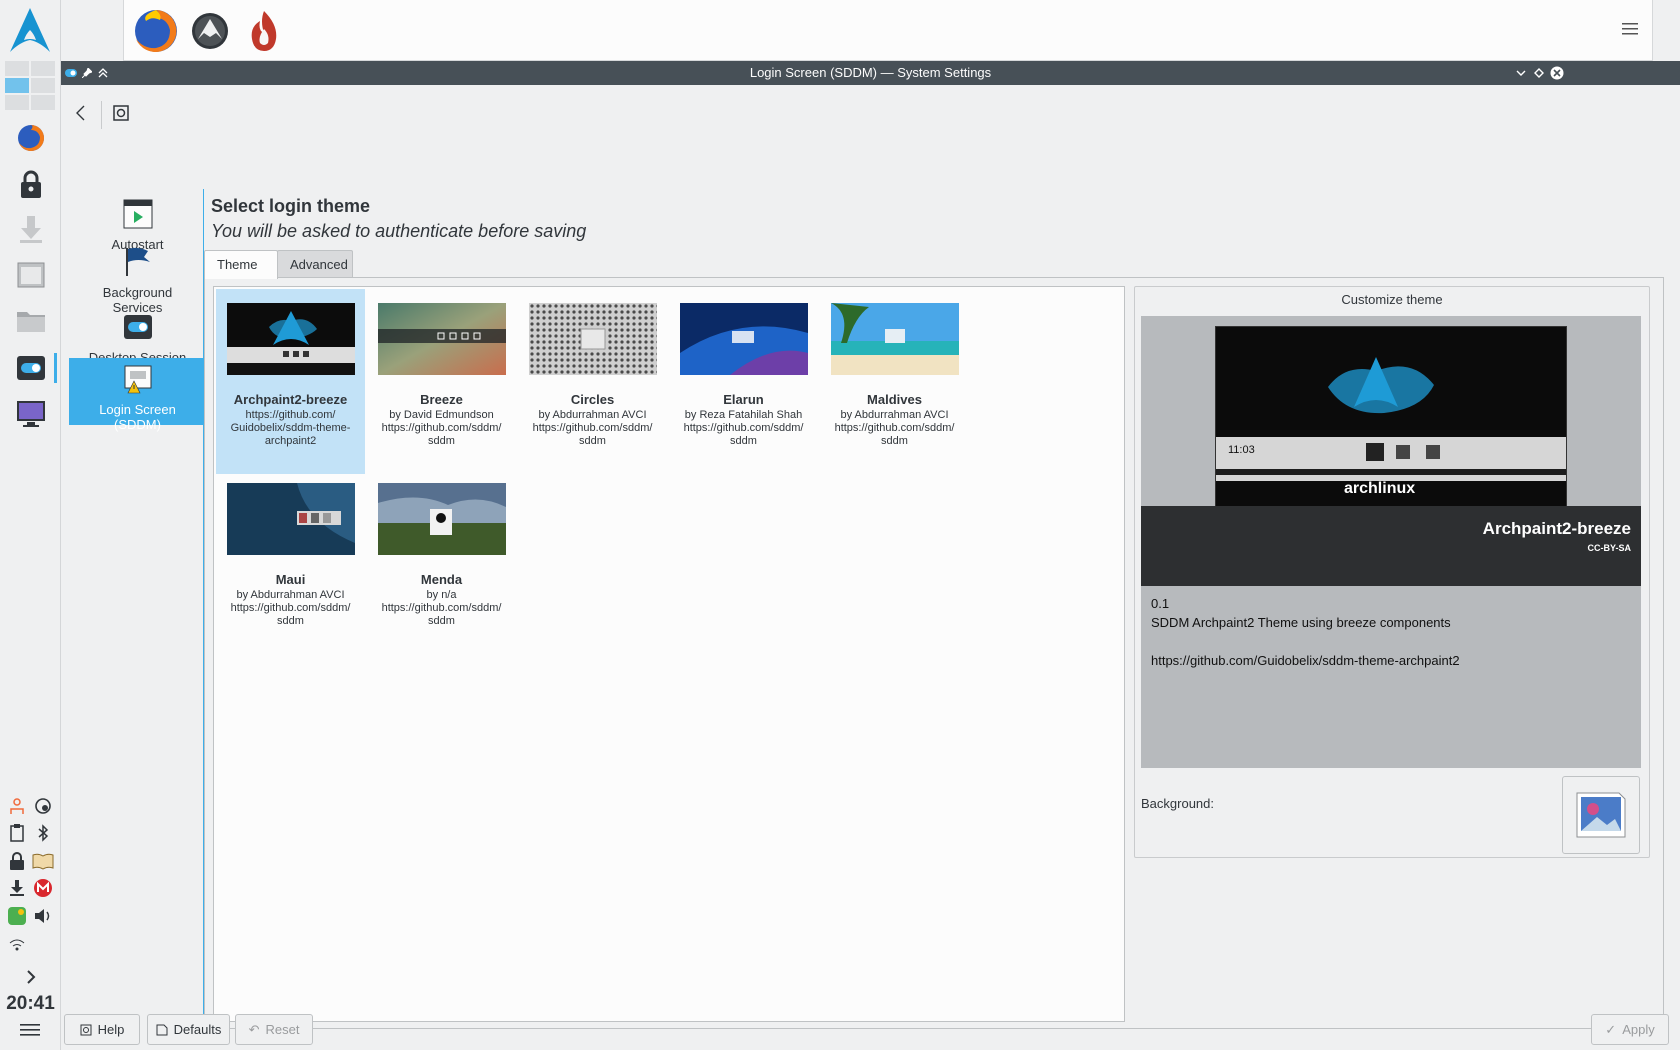 This screenshot has height=1050, width=1680. What do you see at coordinates (43, 806) in the screenshot?
I see `updates-tray` at bounding box center [43, 806].